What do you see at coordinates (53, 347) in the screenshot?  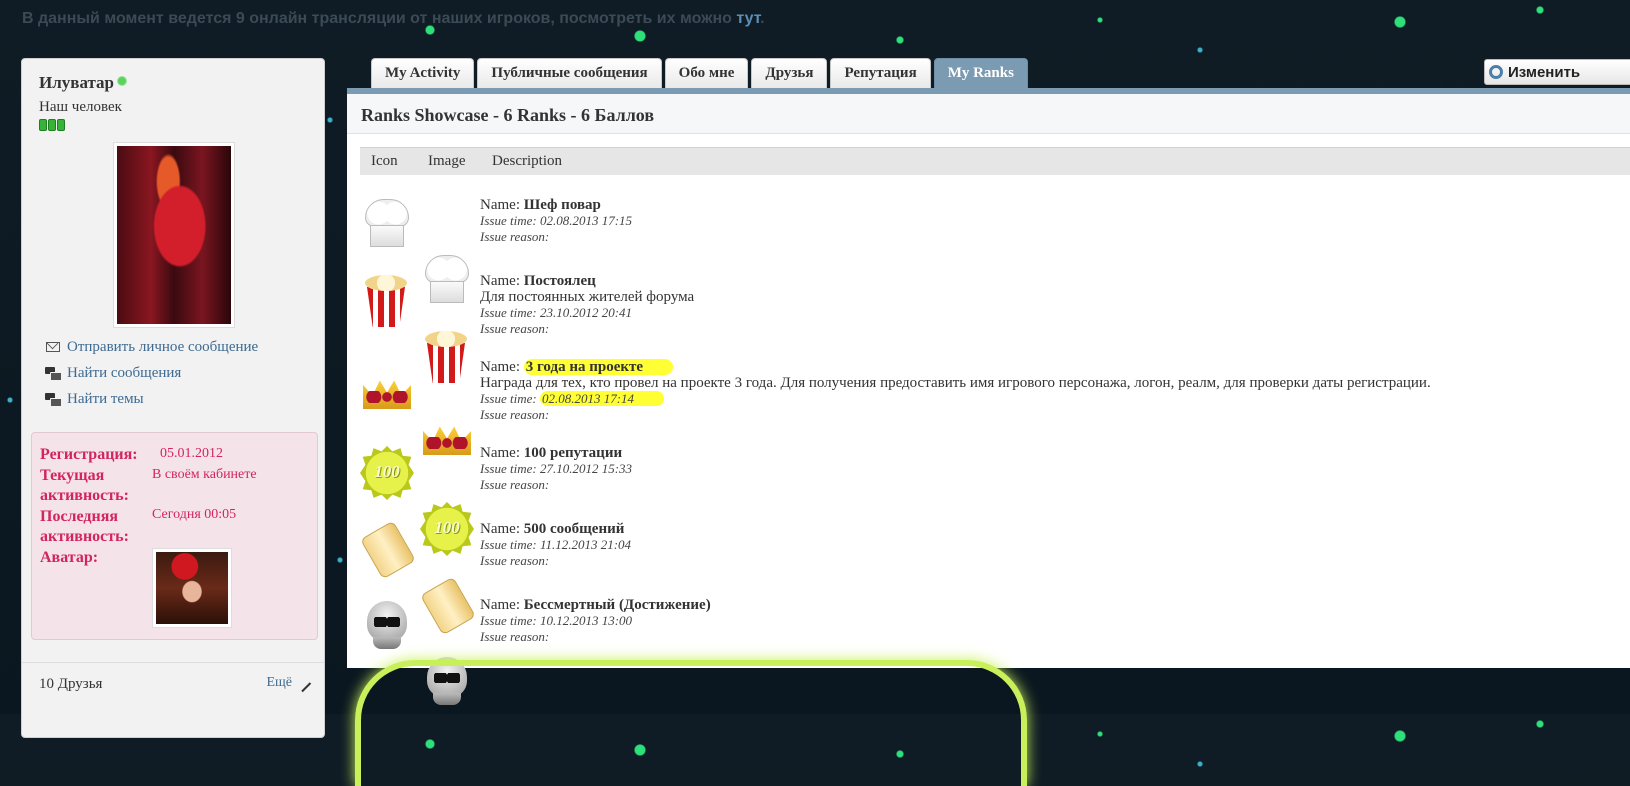 I see `envelope-icon` at bounding box center [53, 347].